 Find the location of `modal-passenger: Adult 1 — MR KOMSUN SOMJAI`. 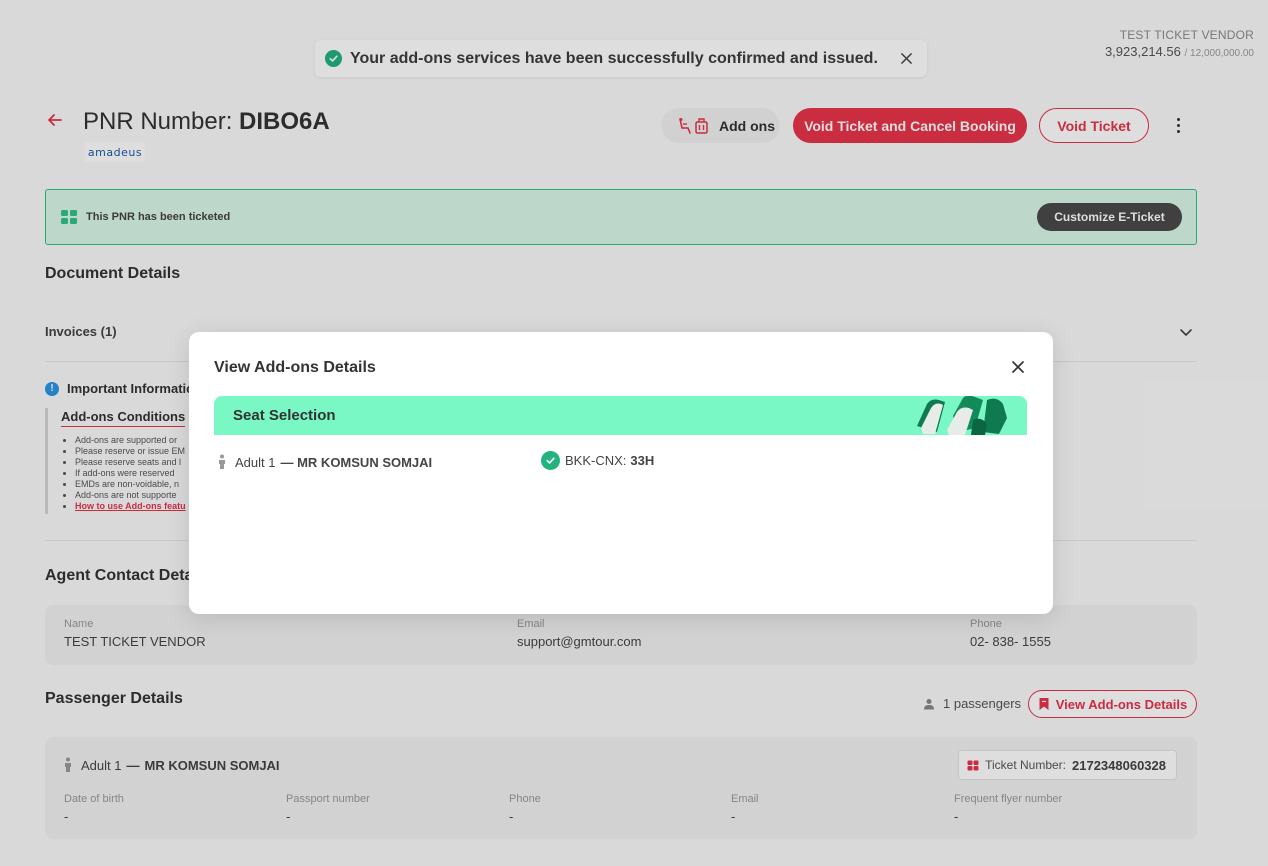

modal-passenger: Adult 1 — MR KOMSUN SOMJAI is located at coordinates (324, 462).